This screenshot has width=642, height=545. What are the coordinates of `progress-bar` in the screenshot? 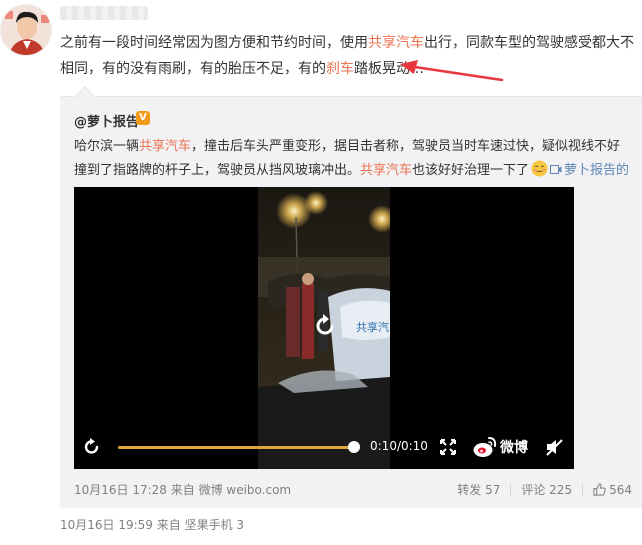 It's located at (236, 447).